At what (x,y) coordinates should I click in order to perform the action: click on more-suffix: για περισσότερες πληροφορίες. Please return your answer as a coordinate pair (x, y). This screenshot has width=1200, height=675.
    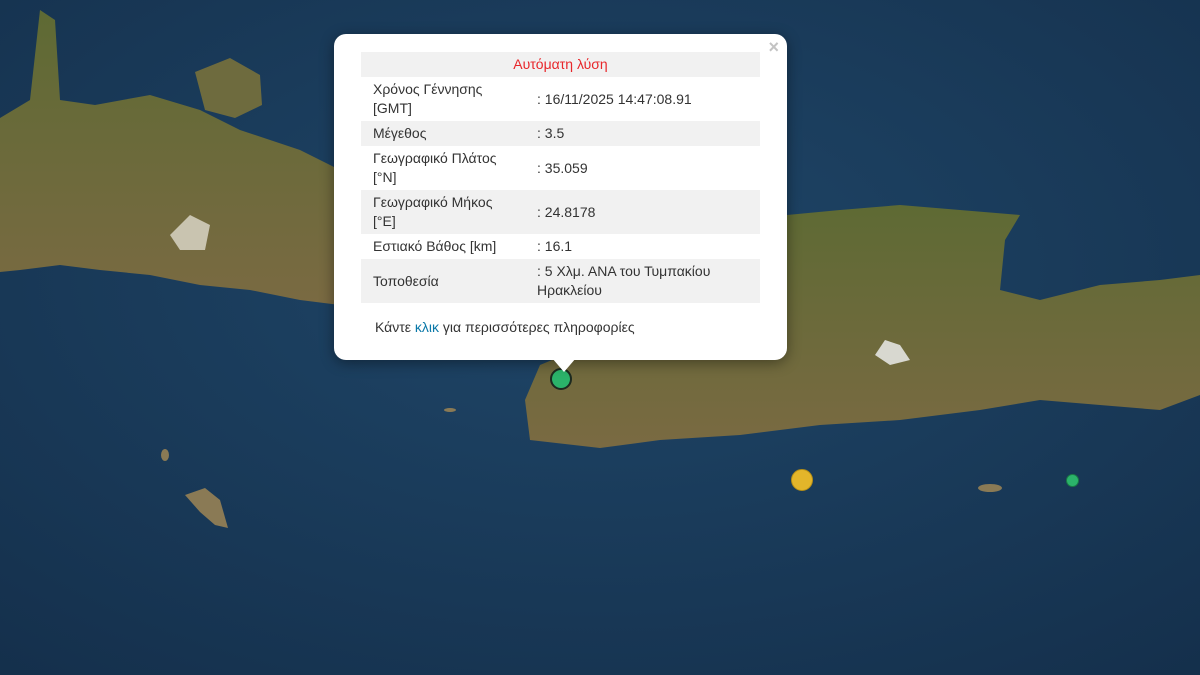
    Looking at the image, I should click on (537, 327).